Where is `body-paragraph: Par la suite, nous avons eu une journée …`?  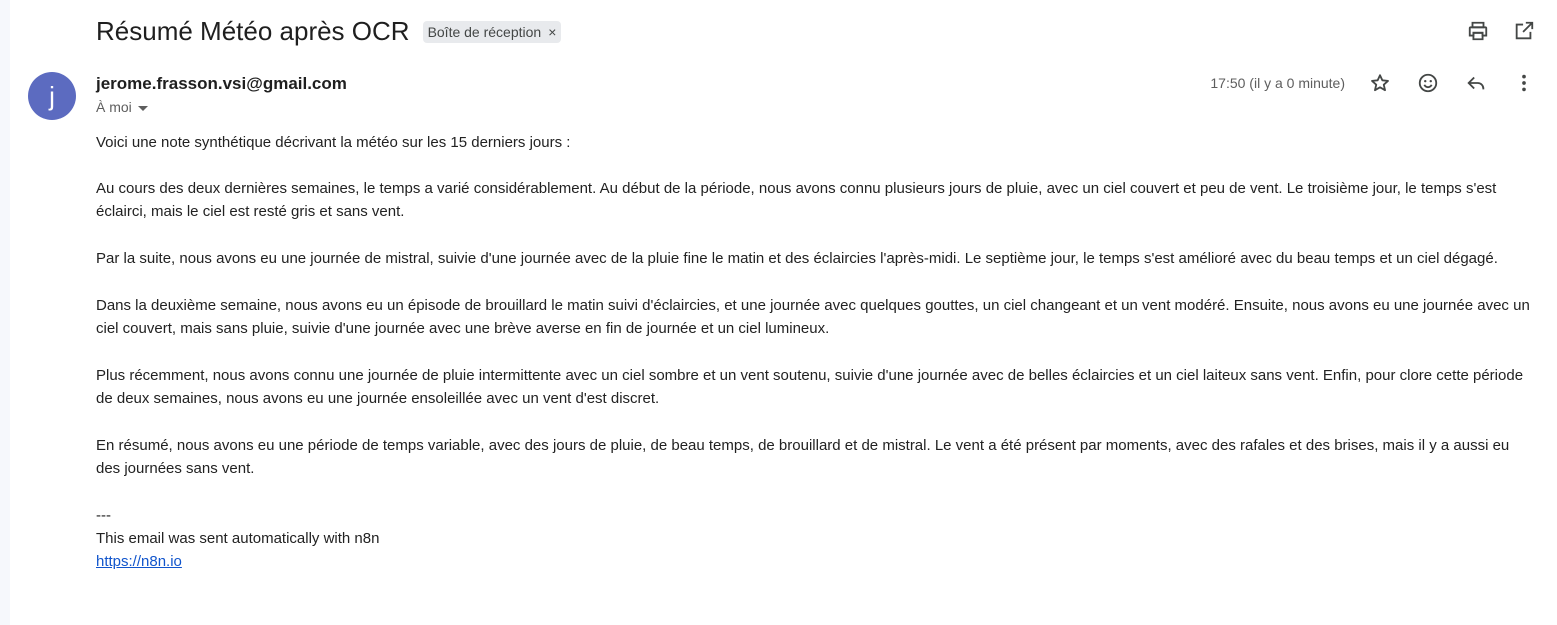 body-paragraph: Par la suite, nous avons eu une journée … is located at coordinates (797, 258).